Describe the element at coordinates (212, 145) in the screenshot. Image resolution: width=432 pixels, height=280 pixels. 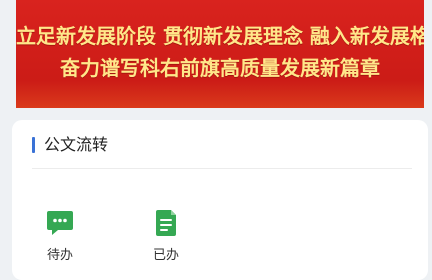
I see `section-header: 公文流转` at that location.